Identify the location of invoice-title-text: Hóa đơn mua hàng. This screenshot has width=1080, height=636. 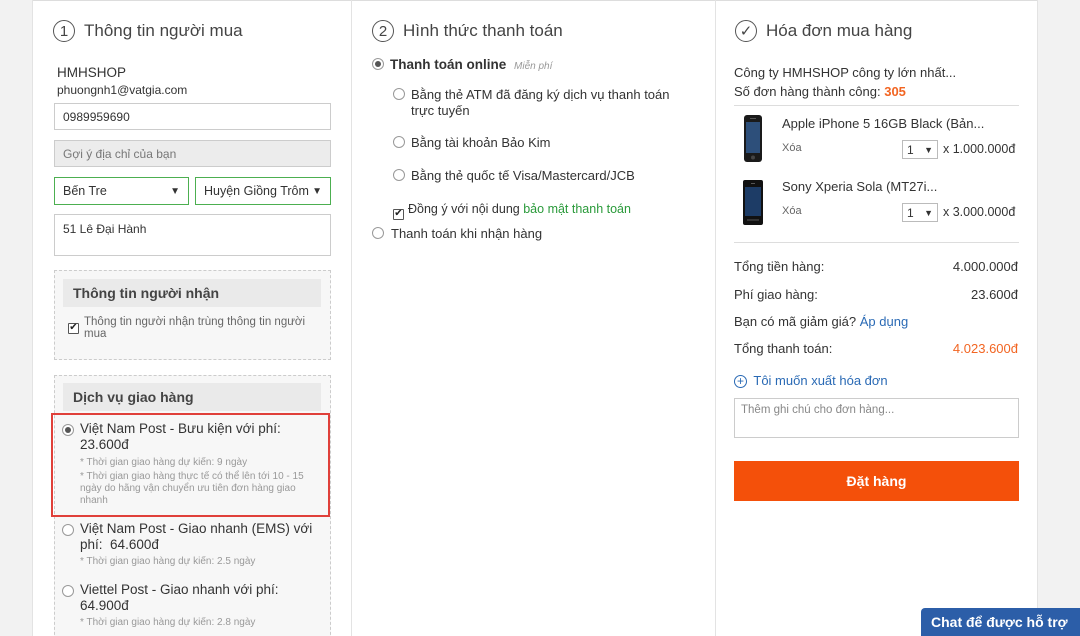
(839, 30).